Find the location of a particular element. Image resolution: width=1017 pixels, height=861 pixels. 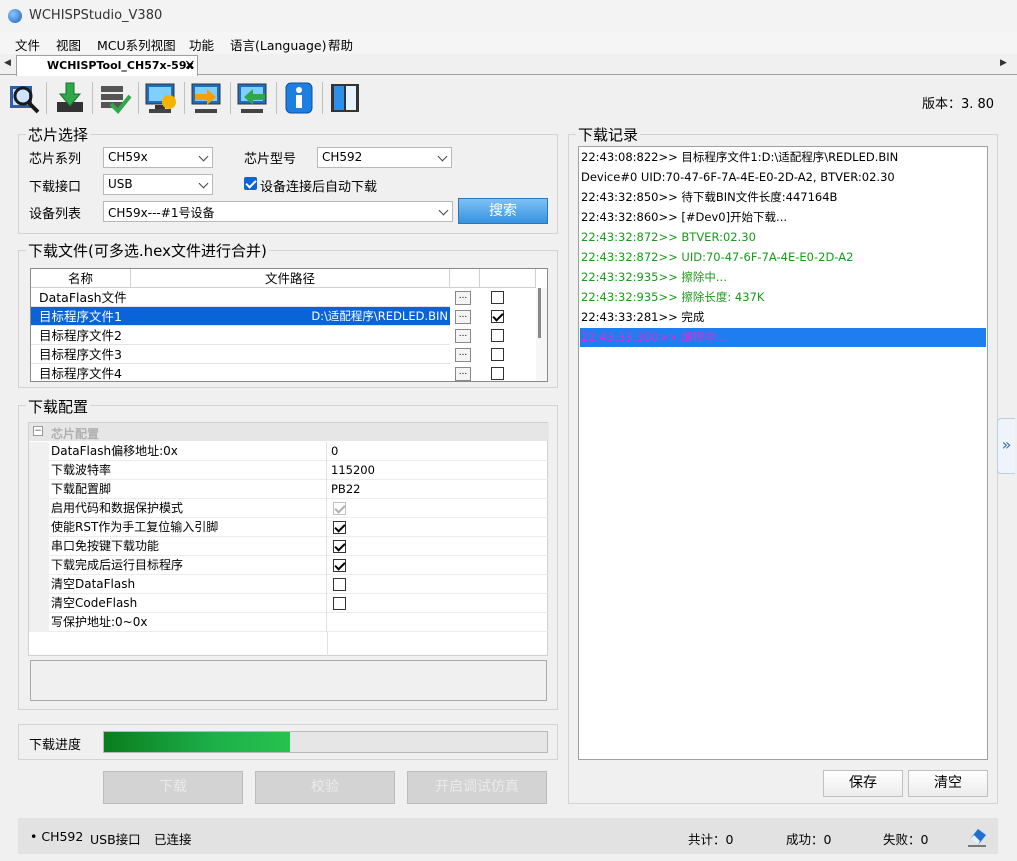

property-name: DataFlash偏移地址:0x is located at coordinates (189, 451).